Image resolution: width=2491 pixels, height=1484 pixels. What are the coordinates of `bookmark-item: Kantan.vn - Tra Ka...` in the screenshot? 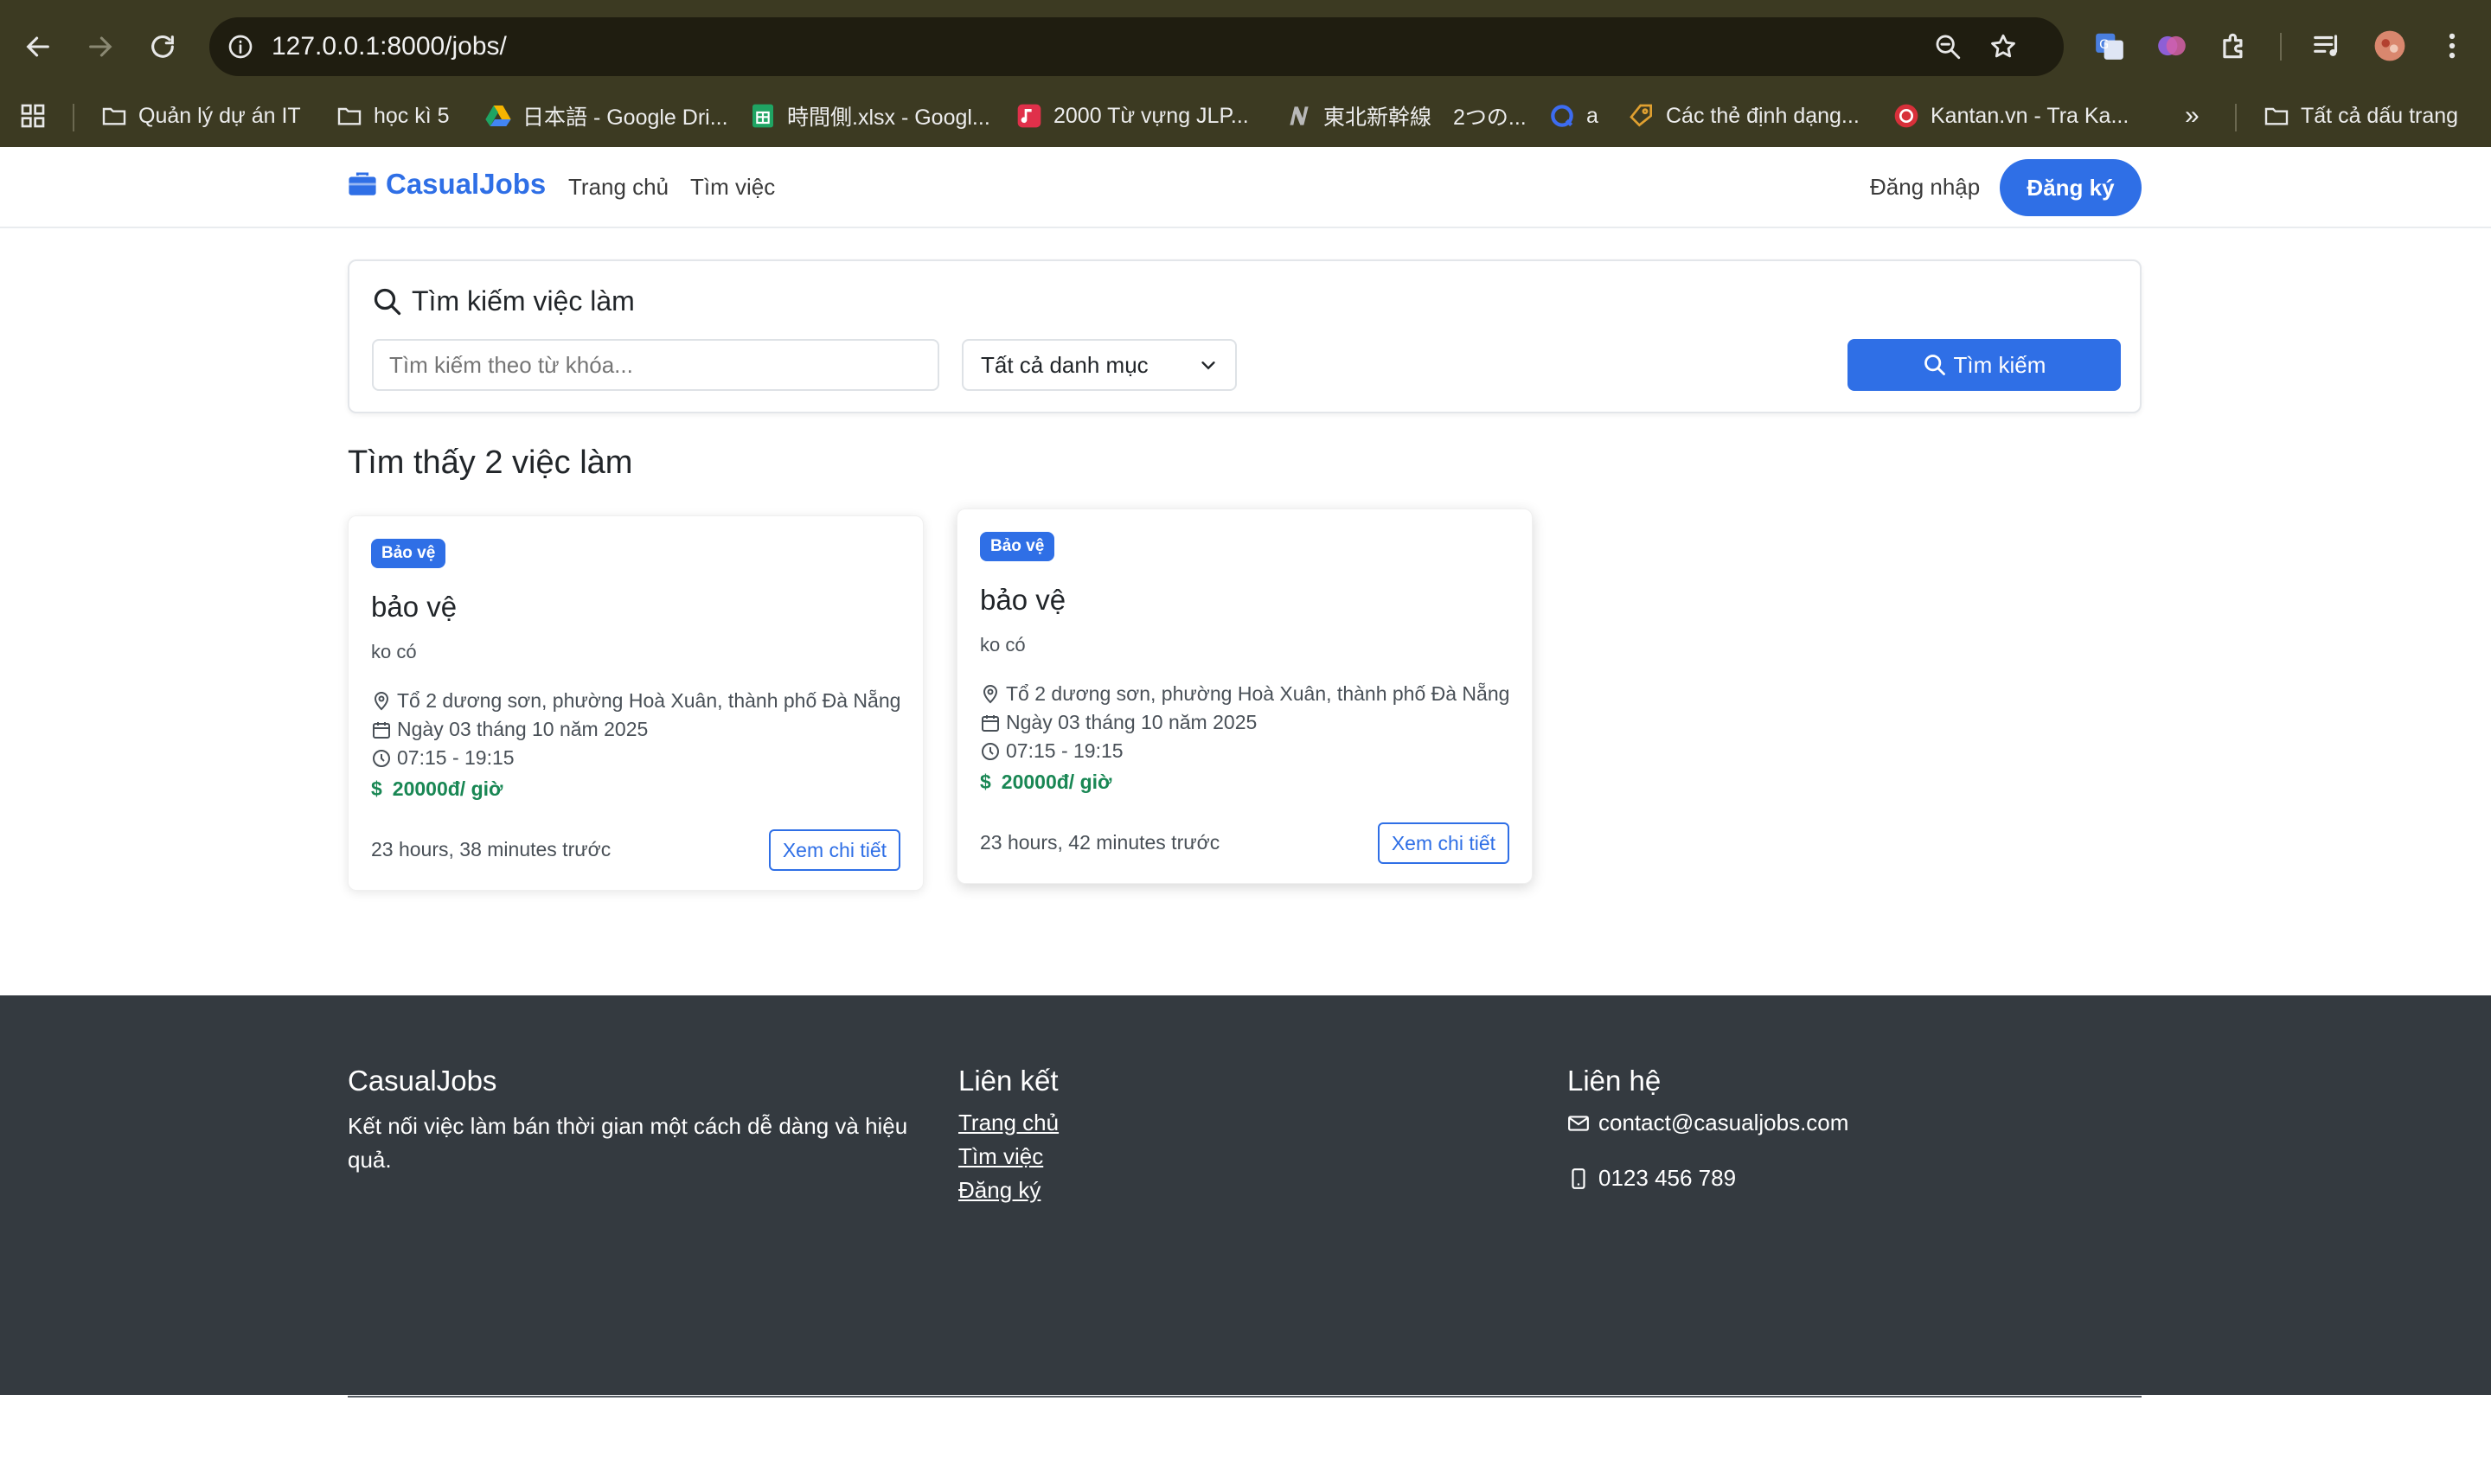 It's located at (2011, 116).